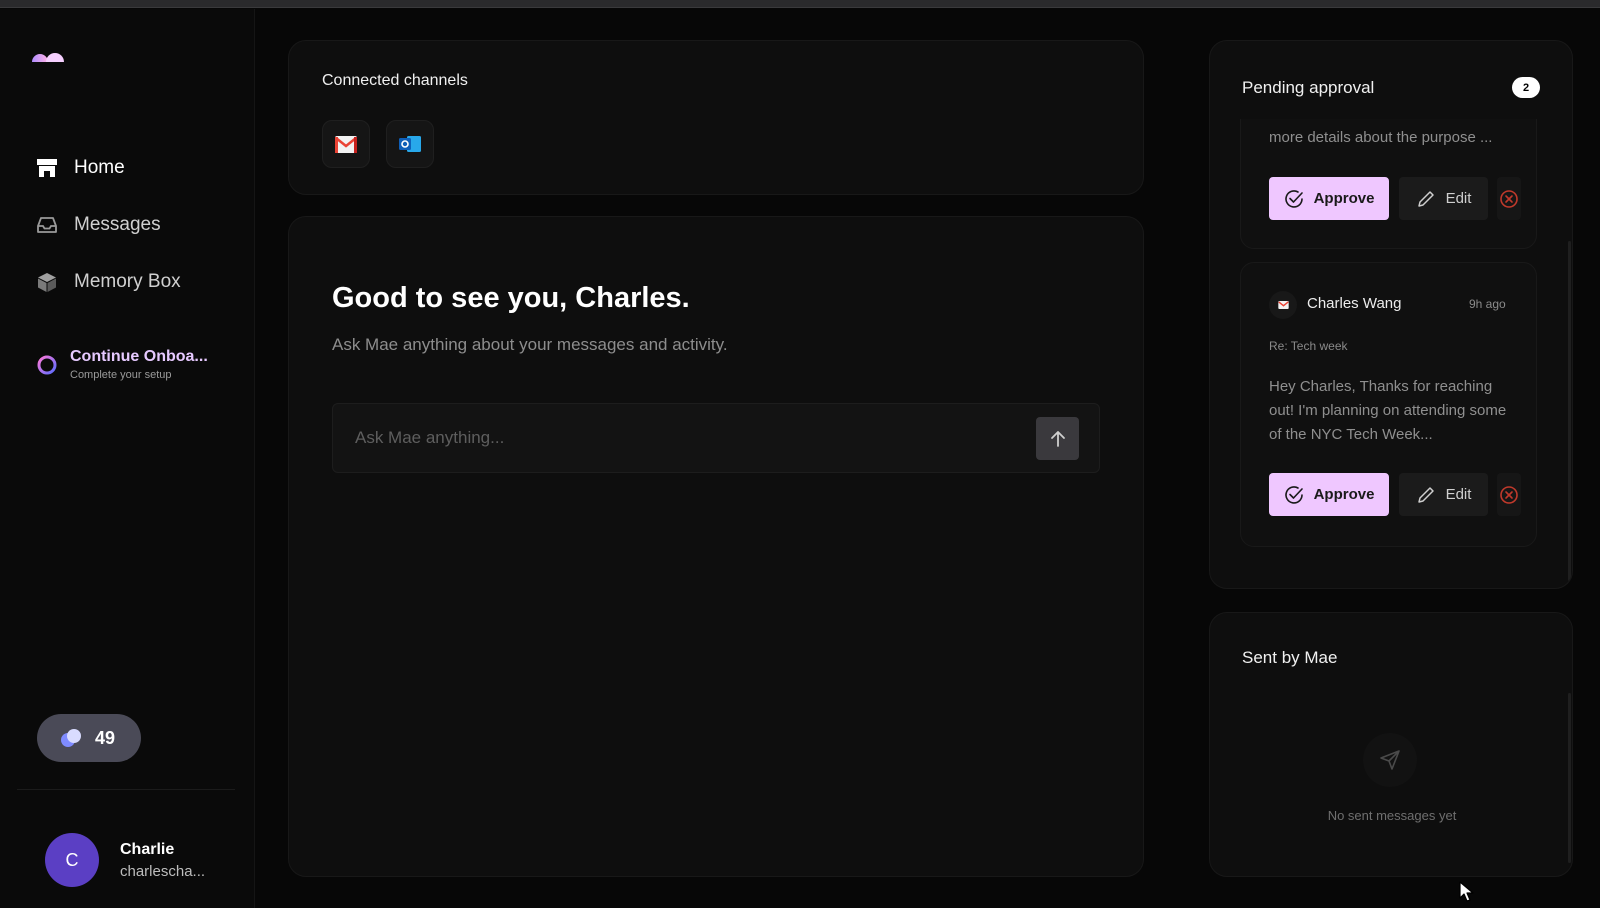 This screenshot has height=908, width=1600. Describe the element at coordinates (47, 225) in the screenshot. I see `inbox-icon` at that location.